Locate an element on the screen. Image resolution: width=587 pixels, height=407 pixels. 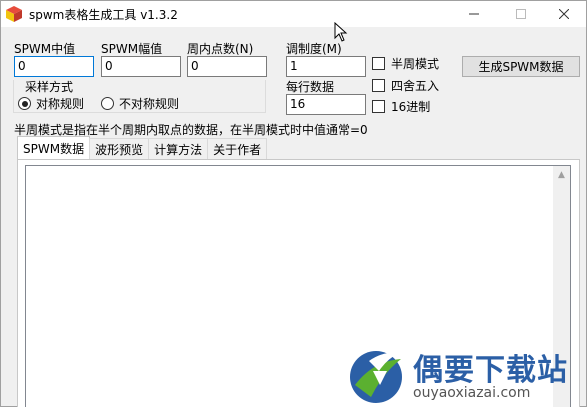
checkbox-round: 四舍五入 is located at coordinates (405, 85).